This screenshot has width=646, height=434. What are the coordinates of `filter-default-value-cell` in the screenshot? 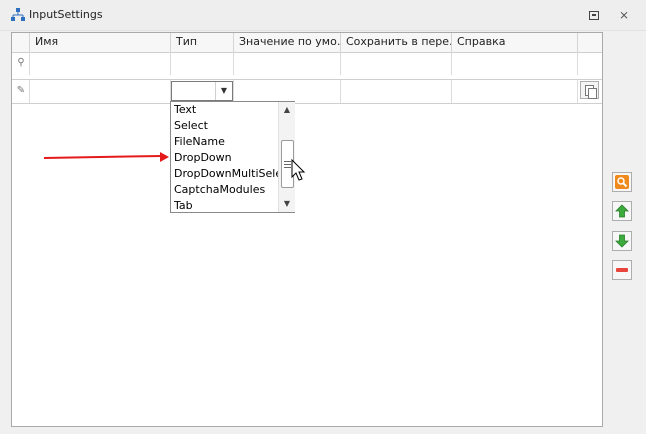 It's located at (287, 63).